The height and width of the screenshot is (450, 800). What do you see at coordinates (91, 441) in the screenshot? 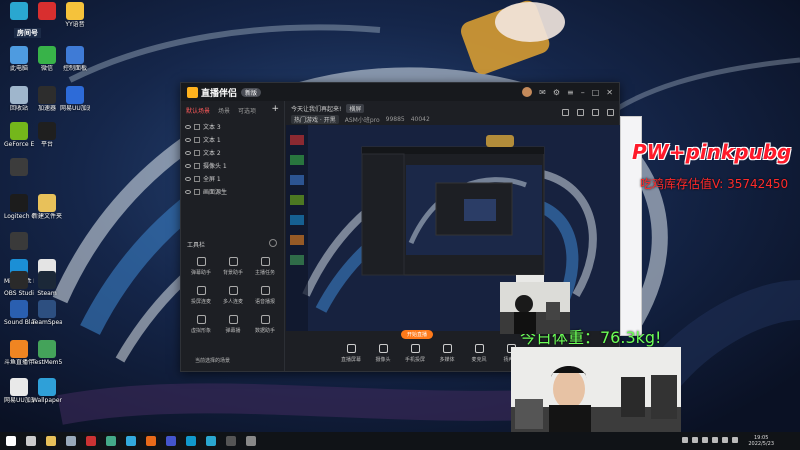
I see `taskbar-app-media-icon` at bounding box center [91, 441].